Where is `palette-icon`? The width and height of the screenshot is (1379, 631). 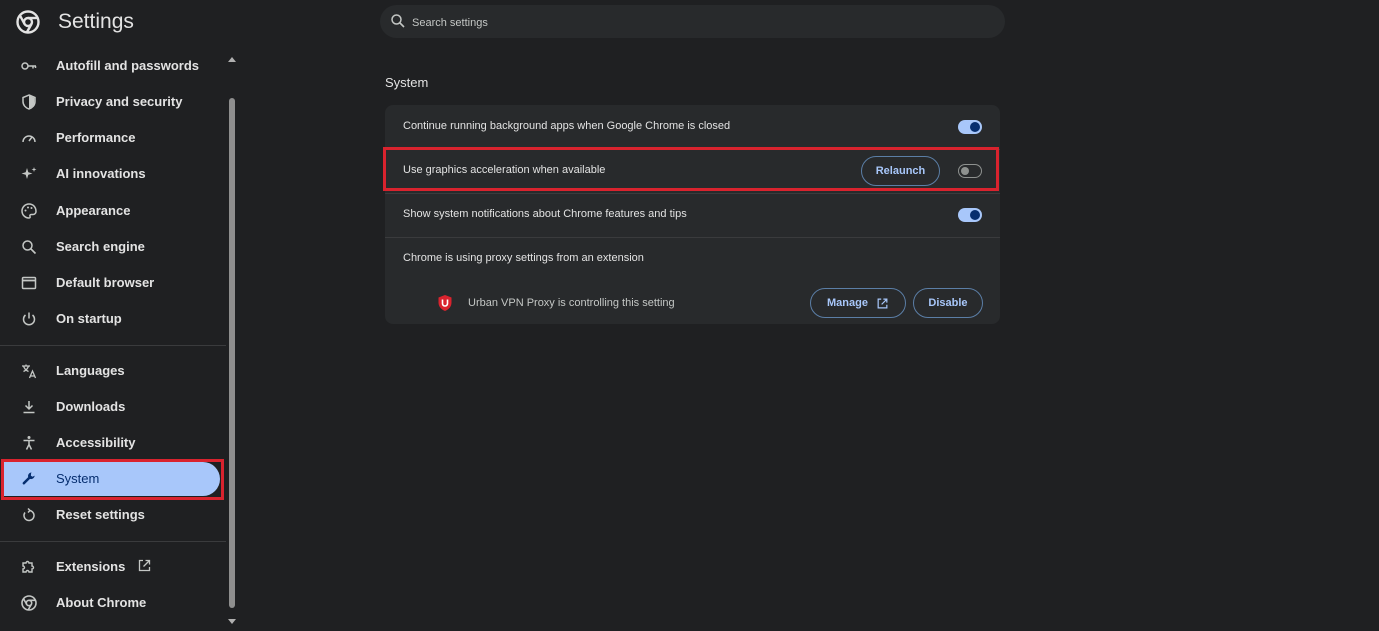
palette-icon is located at coordinates (29, 211).